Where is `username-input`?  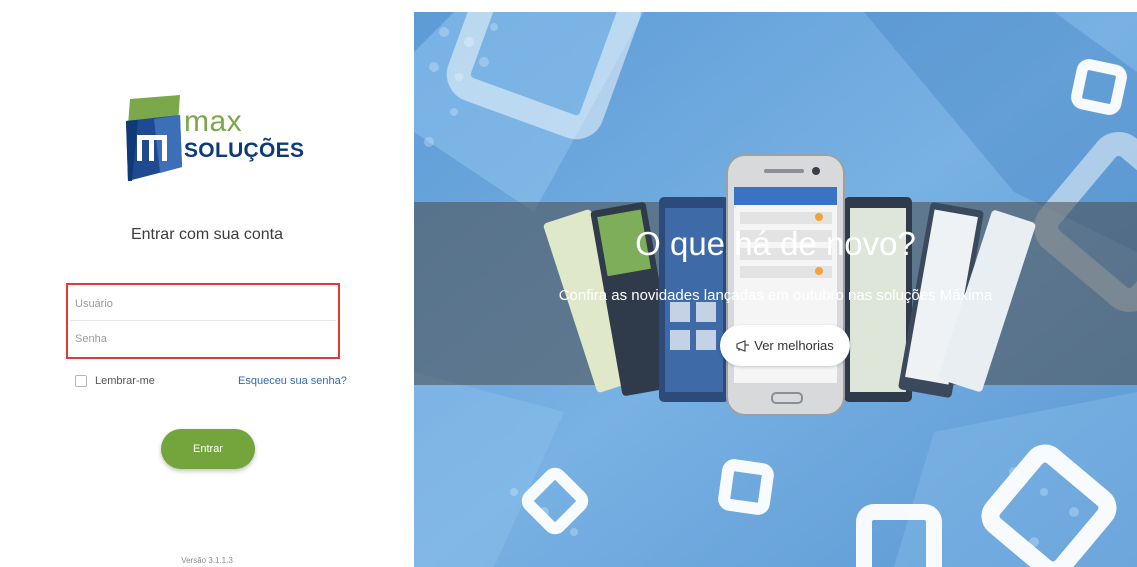 username-input is located at coordinates (203, 304).